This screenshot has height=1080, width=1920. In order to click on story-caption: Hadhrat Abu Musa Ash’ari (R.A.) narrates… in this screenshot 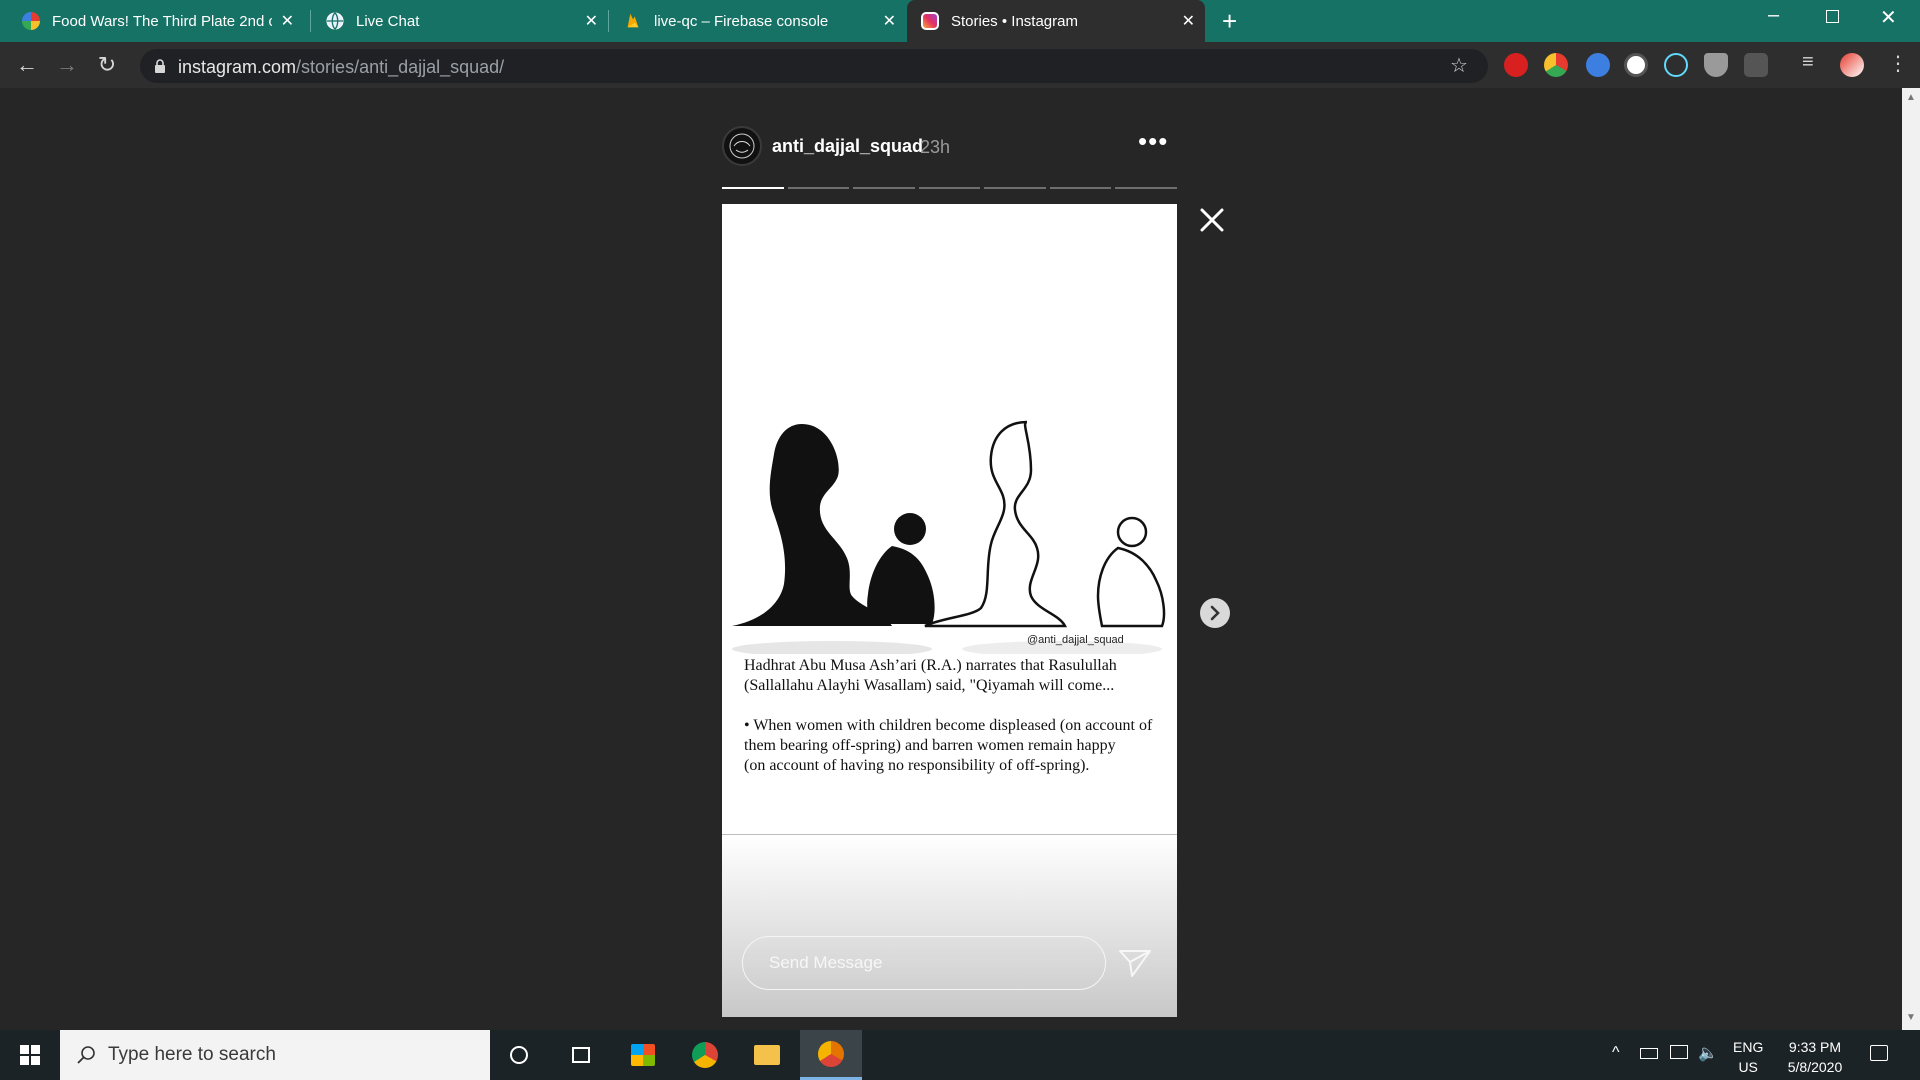, I will do `click(954, 726)`.